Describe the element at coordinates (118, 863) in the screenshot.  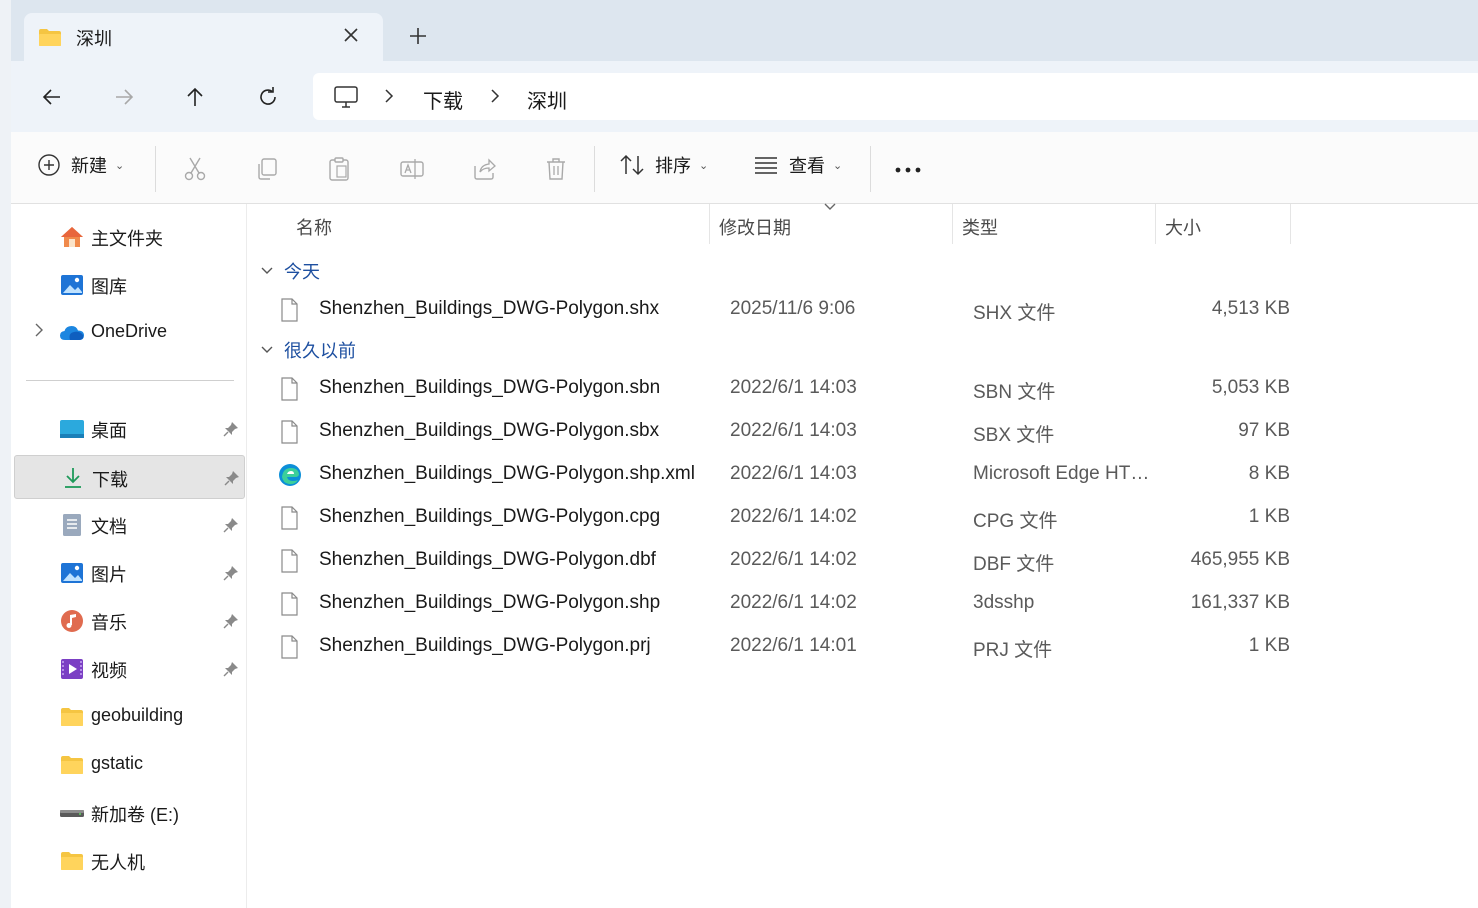
I see `sidebar-item-label: 无人机` at that location.